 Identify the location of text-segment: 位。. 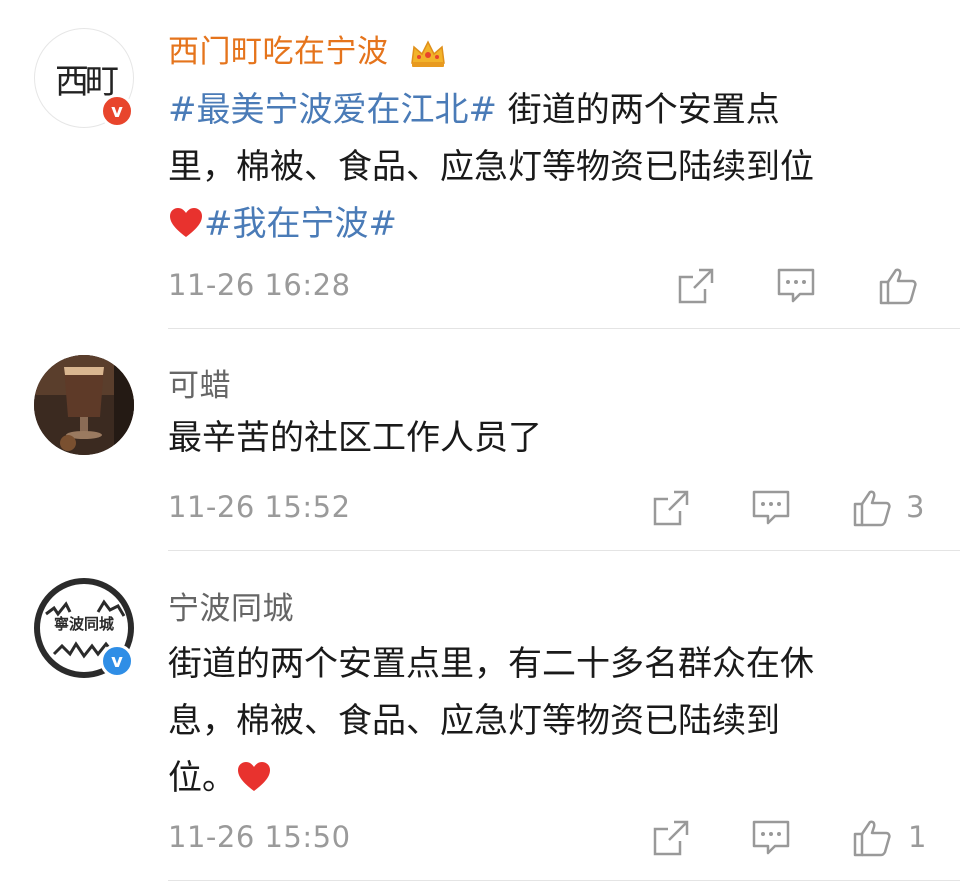
(202, 778).